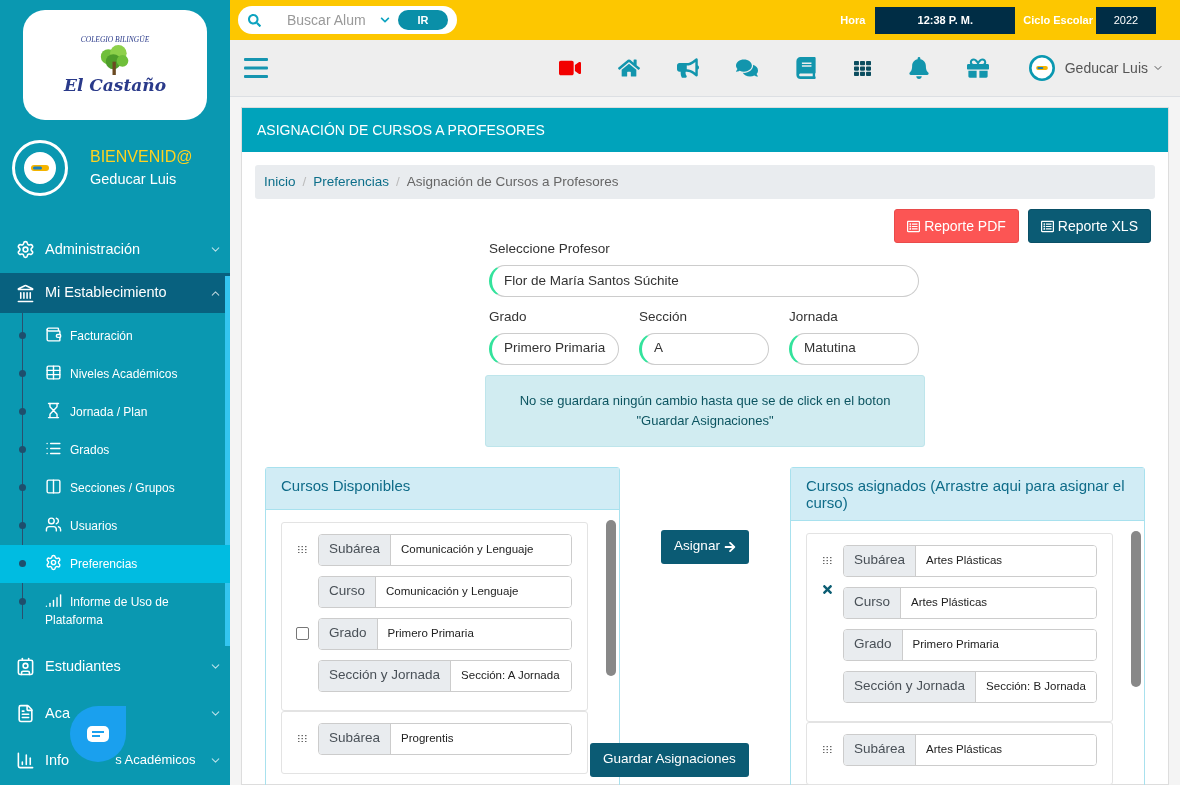 The width and height of the screenshot is (1180, 785). Describe the element at coordinates (83, 666) in the screenshot. I see `menu-label: Estudiantes` at that location.